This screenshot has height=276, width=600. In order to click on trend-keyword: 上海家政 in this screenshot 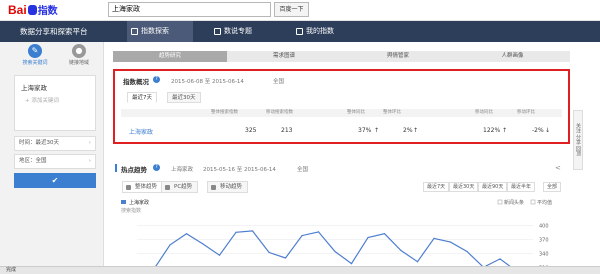, I will do `click(182, 170)`.